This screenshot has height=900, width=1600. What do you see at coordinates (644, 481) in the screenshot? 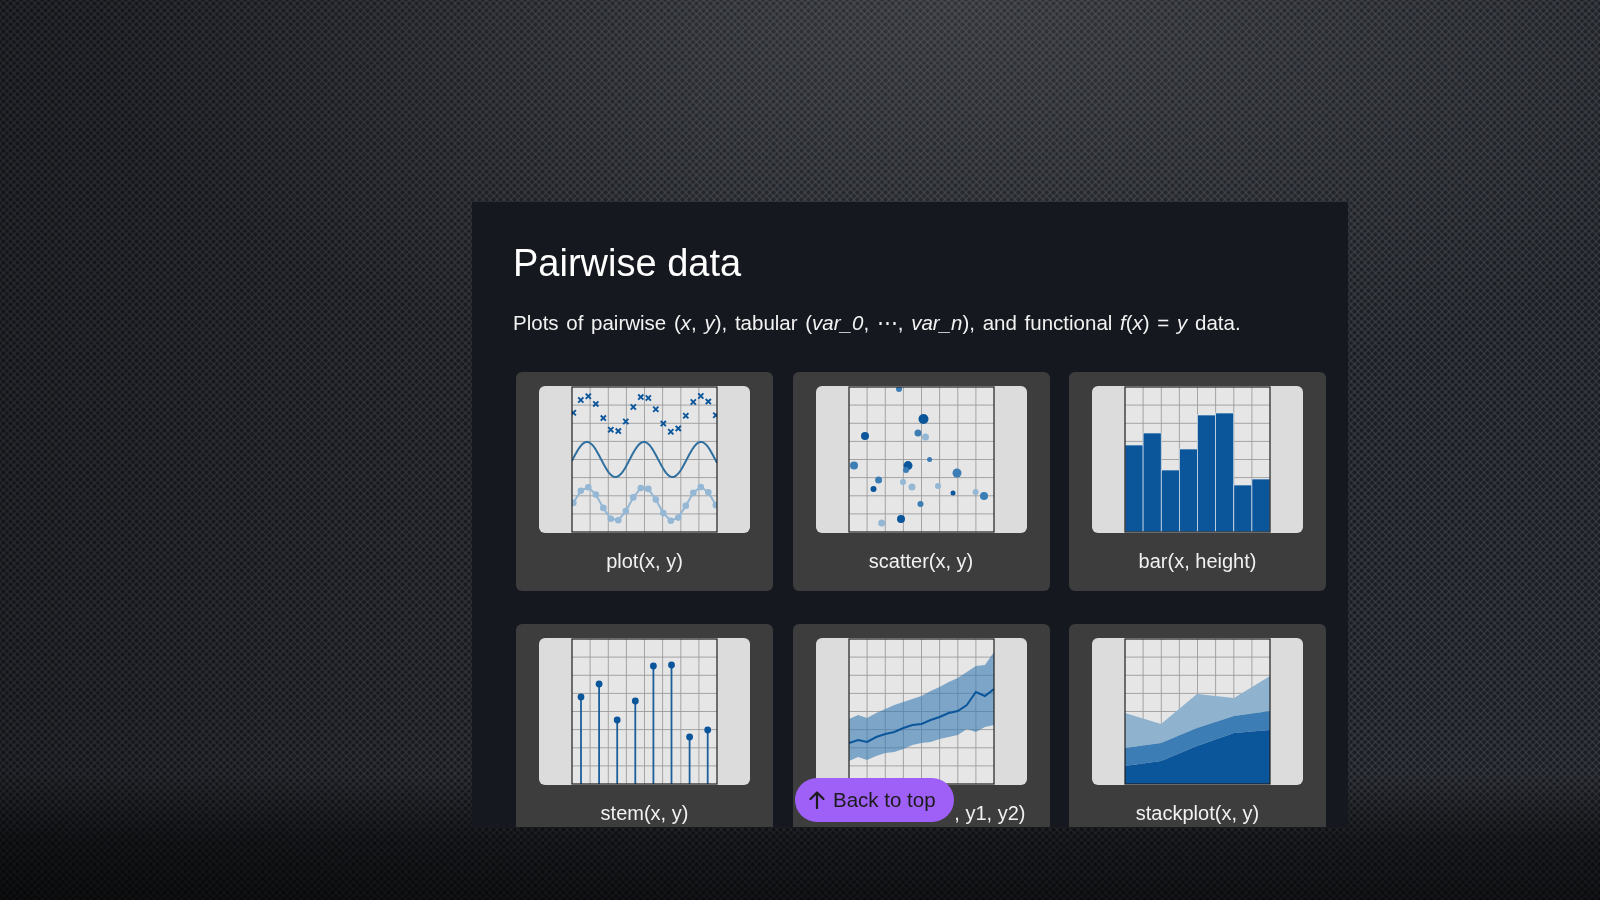
I see `gallery-card: plot(x, y)` at bounding box center [644, 481].